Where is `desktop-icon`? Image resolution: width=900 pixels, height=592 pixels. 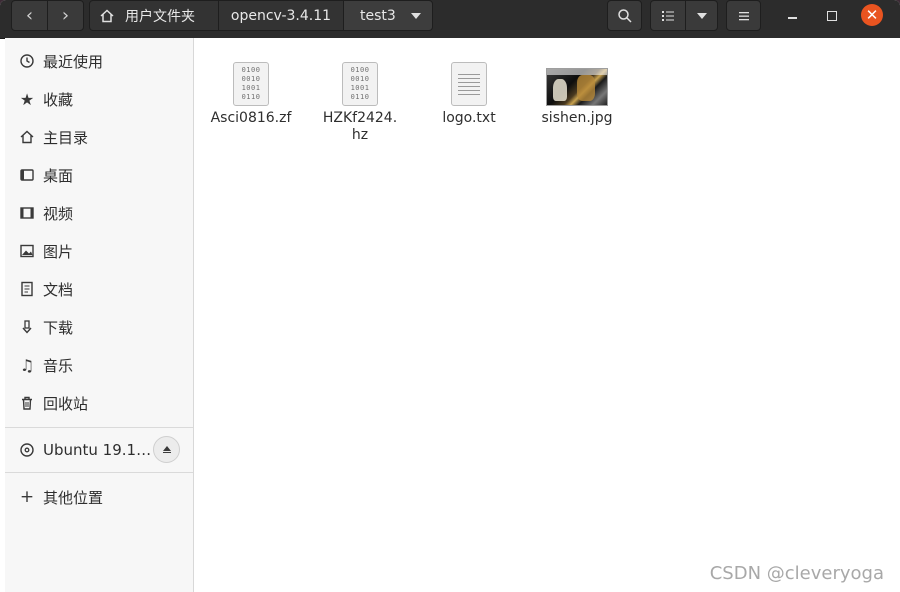 desktop-icon is located at coordinates (27, 175).